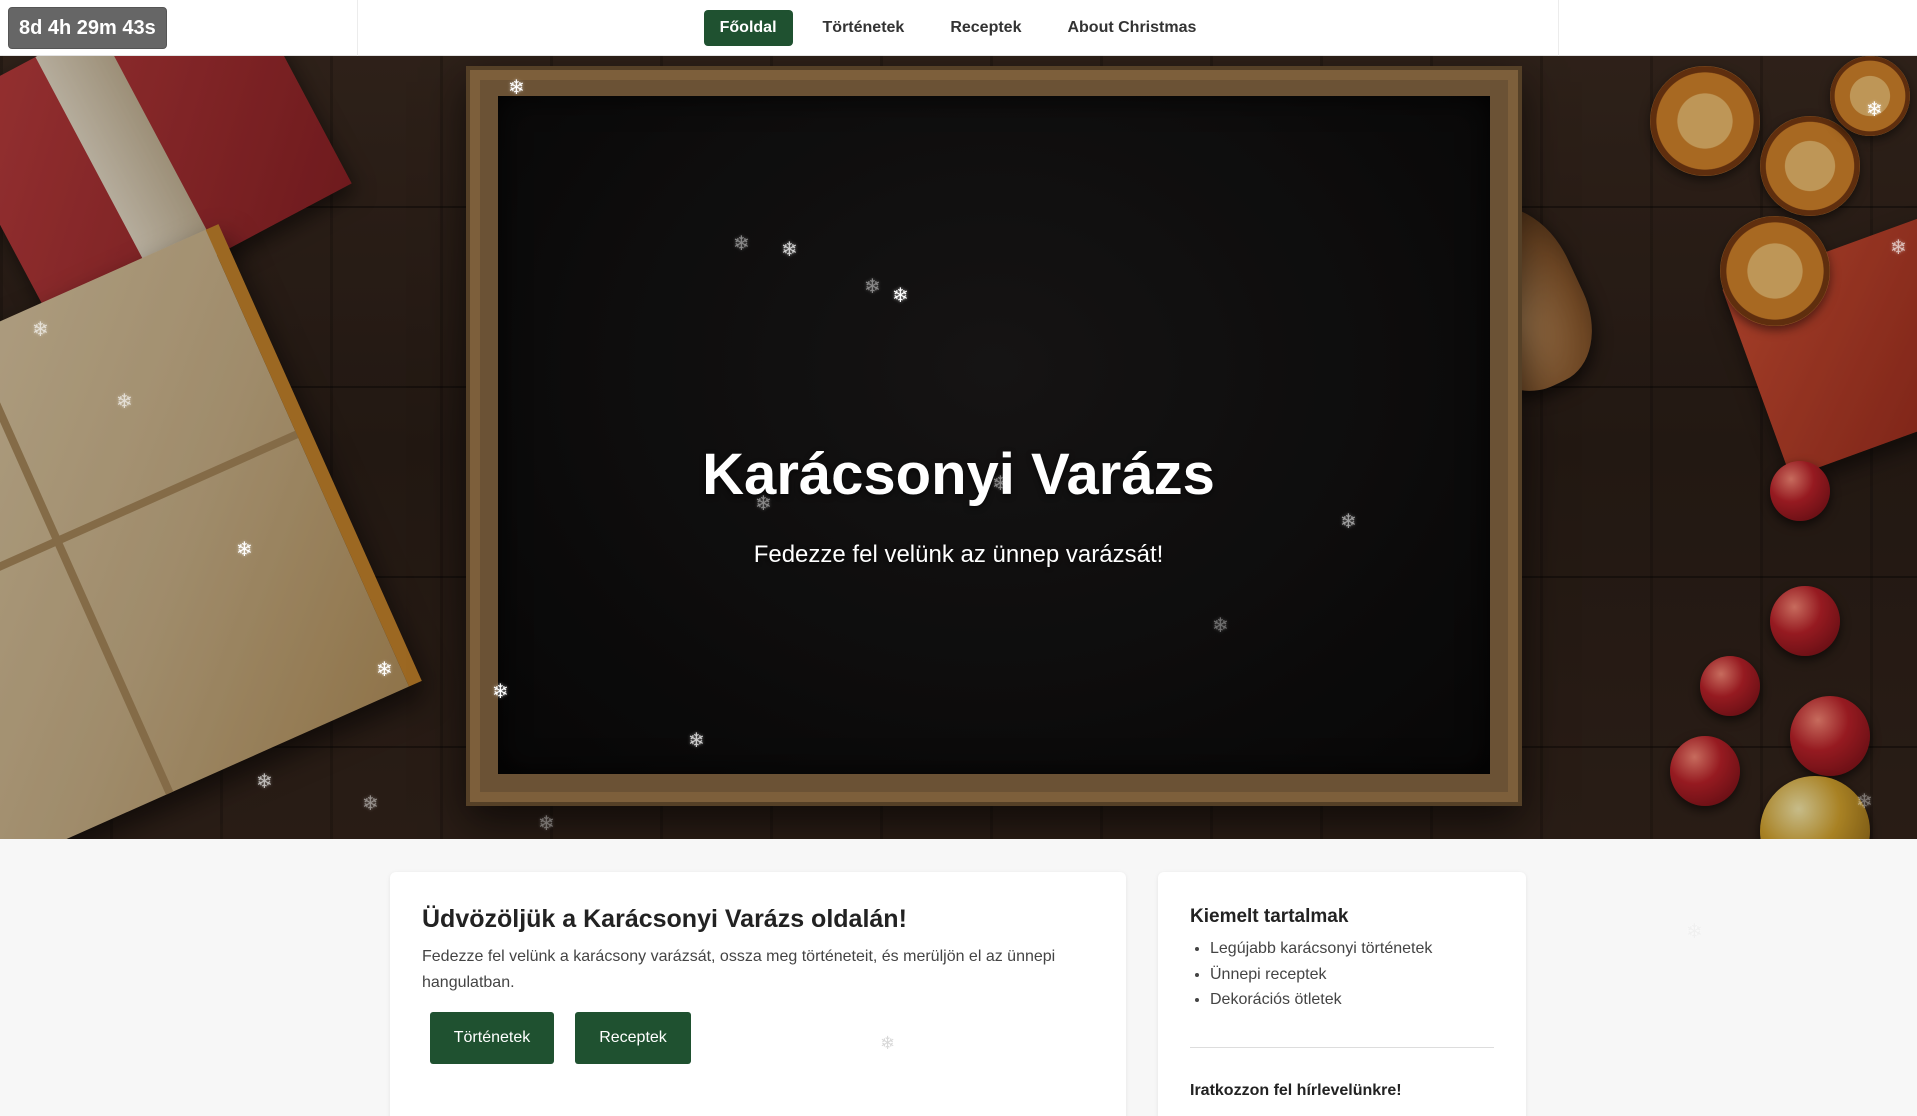  Describe the element at coordinates (1296, 1090) in the screenshot. I see `newsletter-title: Iratkozzon fel hírlevelünkre!` at that location.